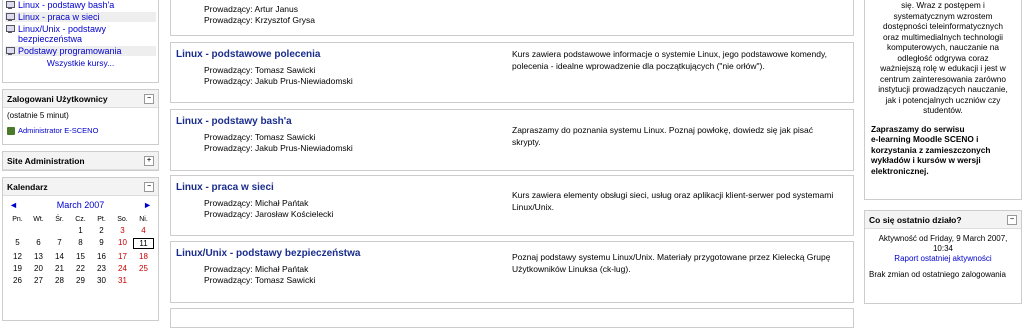  What do you see at coordinates (38, 268) in the screenshot?
I see `calendar-day: 20` at bounding box center [38, 268].